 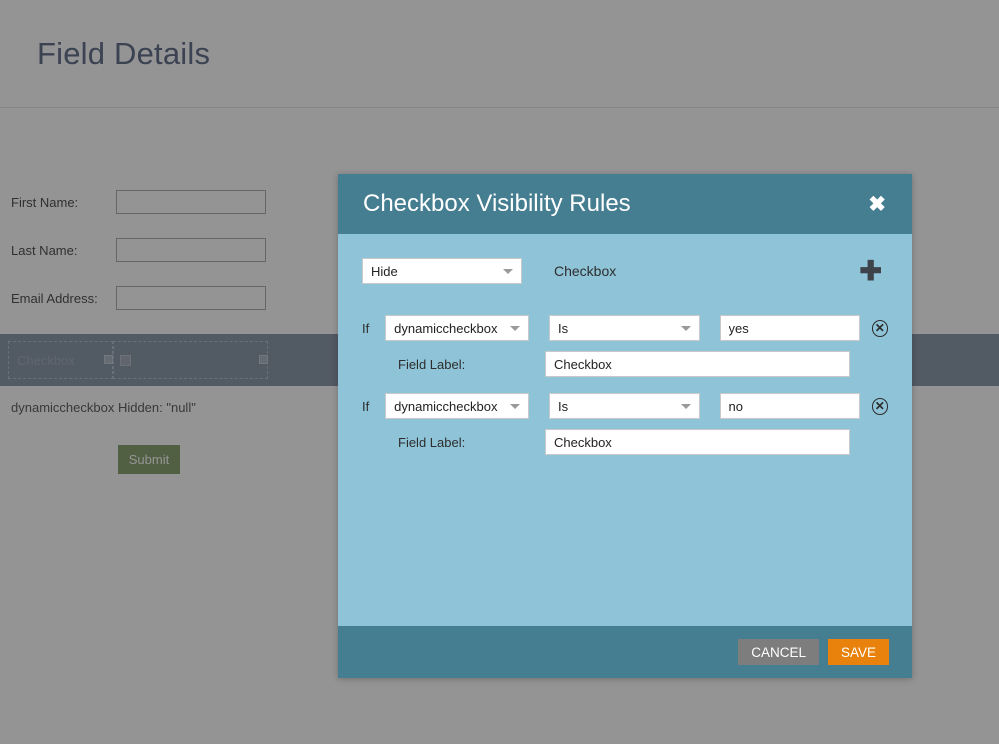 I want to click on target-field-name: Checkbox, so click(x=585, y=271).